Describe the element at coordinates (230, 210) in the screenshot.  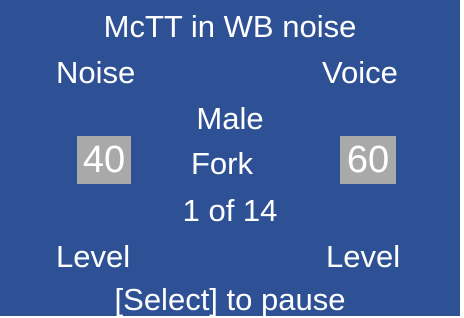
I see `trial-progress: 1 of 14` at that location.